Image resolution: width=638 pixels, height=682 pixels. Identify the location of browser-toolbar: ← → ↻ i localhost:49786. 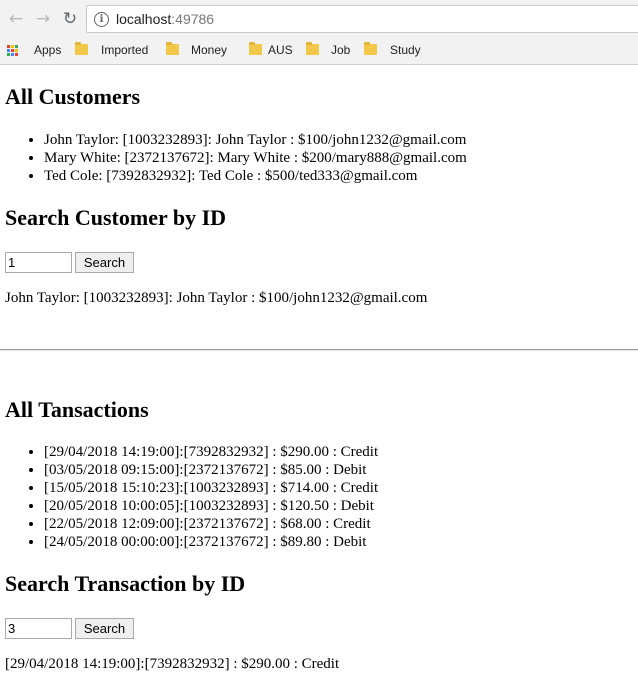
(319, 19).